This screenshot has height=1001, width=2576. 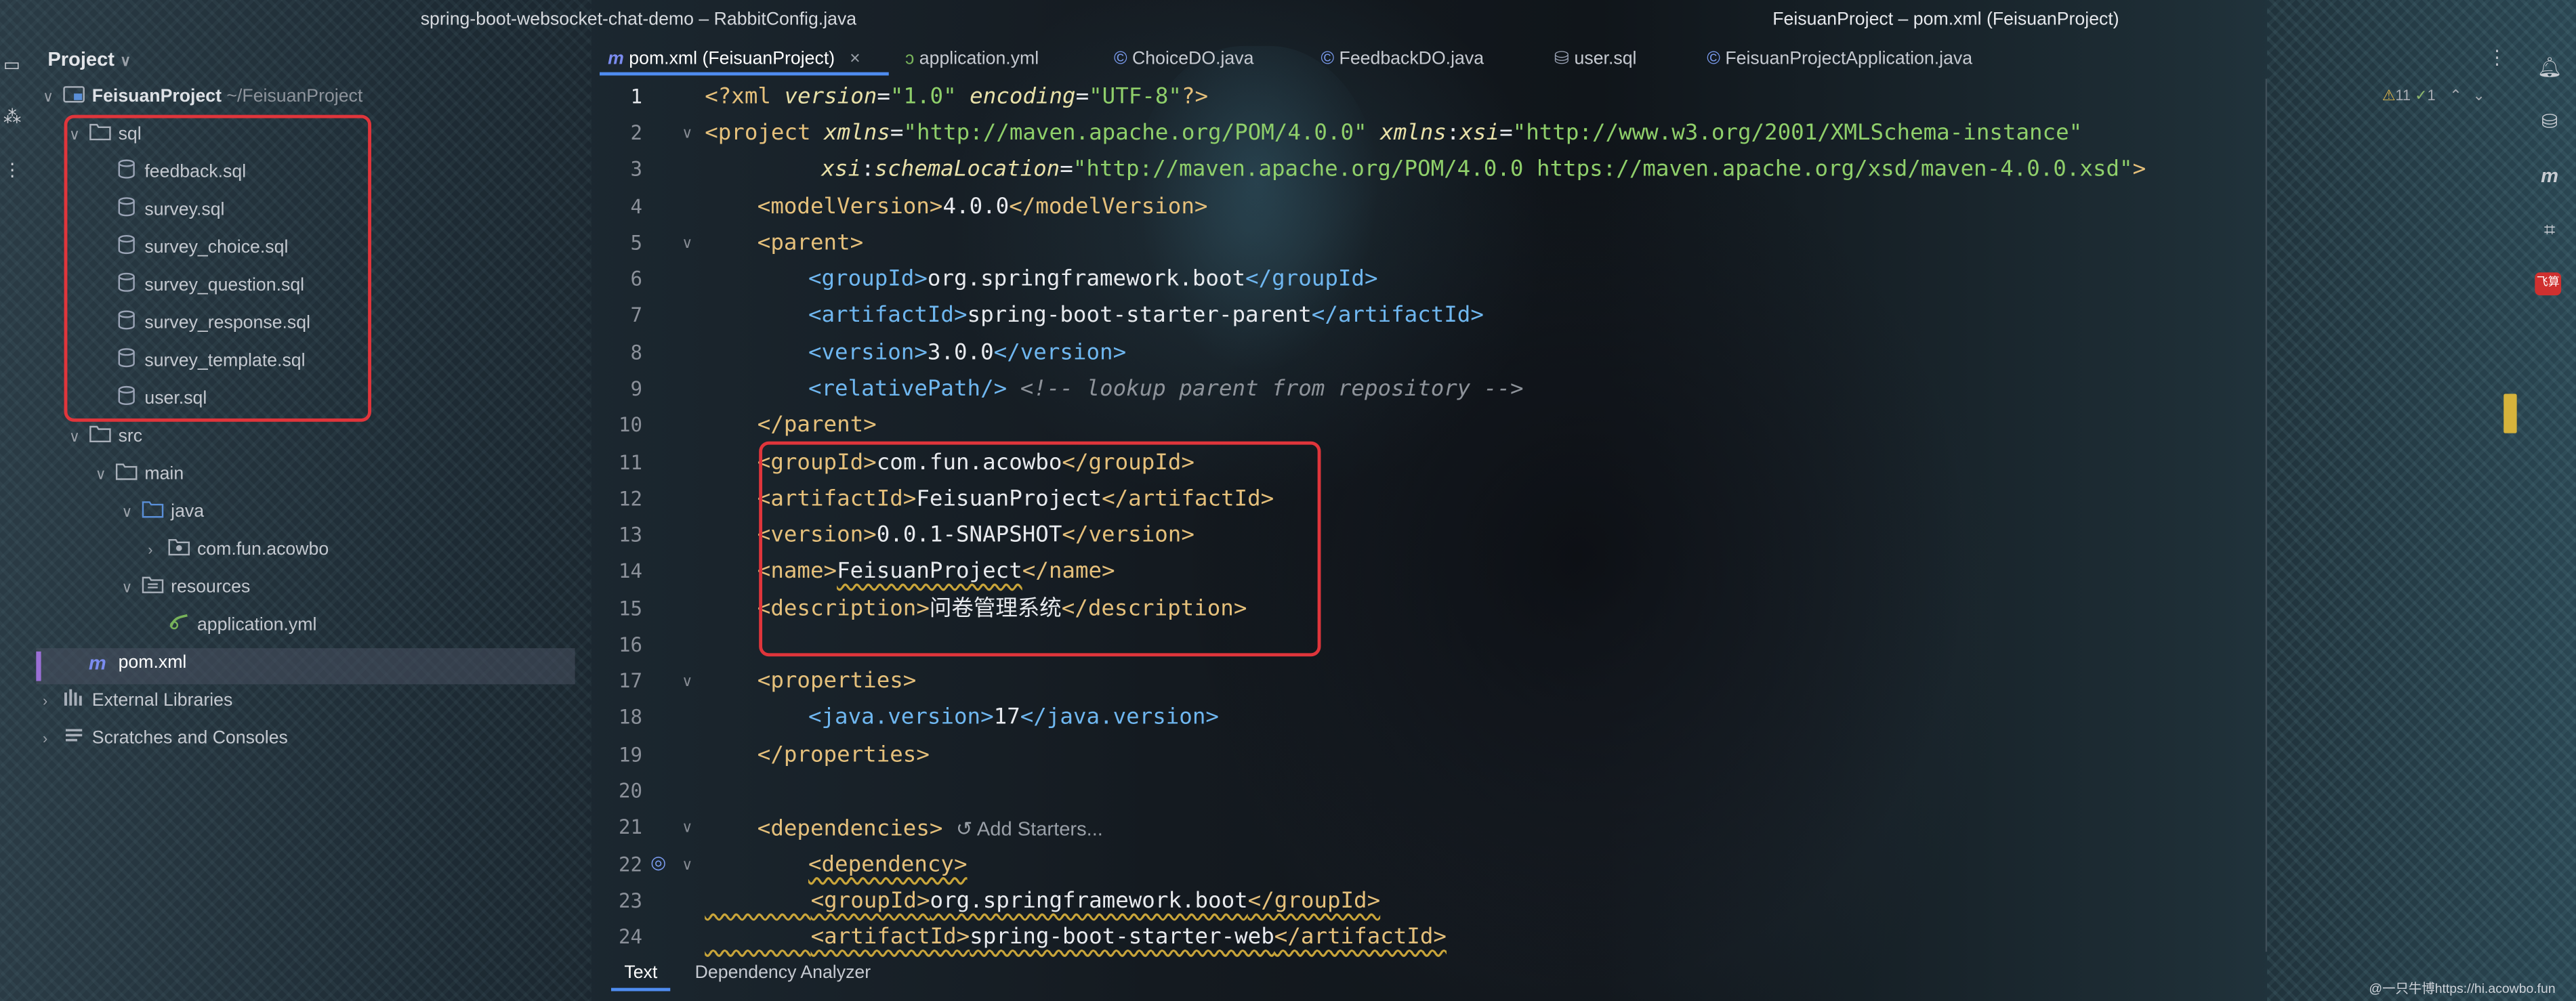 I want to click on tree-node-file: application.yml, so click(x=241, y=625).